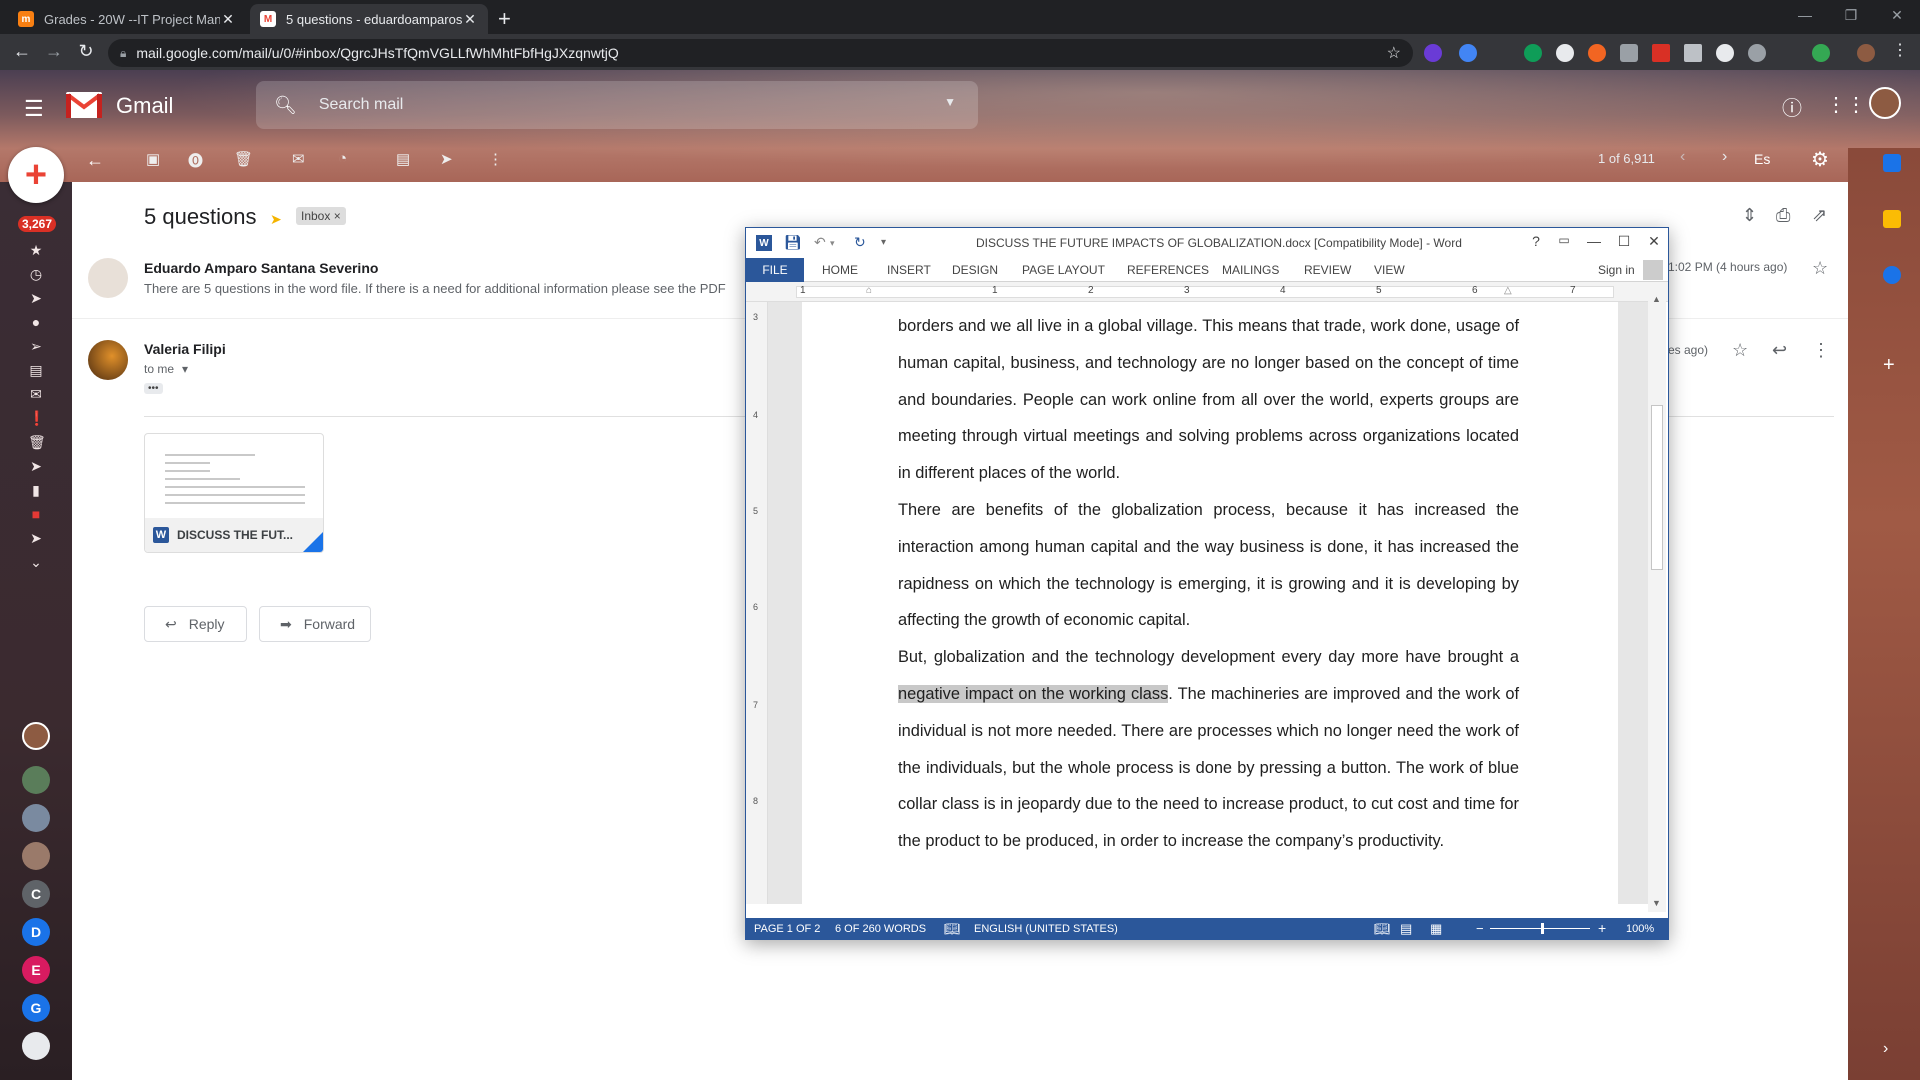 This screenshot has height=1080, width=1920. I want to click on support-icon: ⓘ, so click(1792, 106).